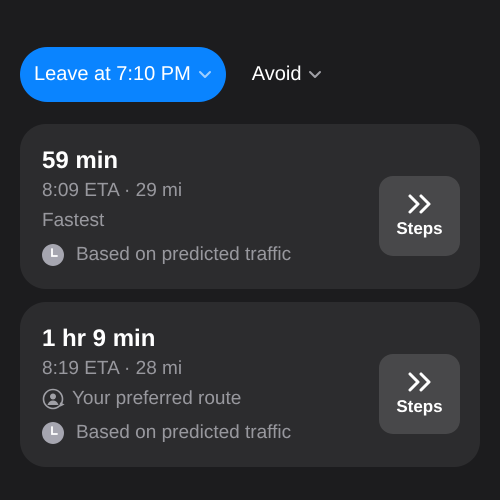 Image resolution: width=500 pixels, height=500 pixels. What do you see at coordinates (113, 191) in the screenshot?
I see `route-details: 8:09 ETA · 29 mi` at bounding box center [113, 191].